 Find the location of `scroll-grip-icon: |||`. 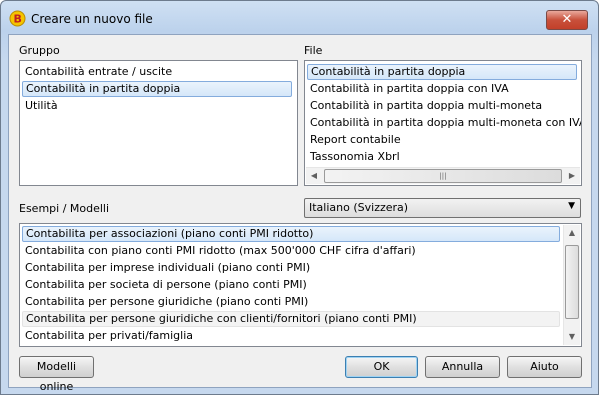

scroll-grip-icon: ||| is located at coordinates (443, 176).